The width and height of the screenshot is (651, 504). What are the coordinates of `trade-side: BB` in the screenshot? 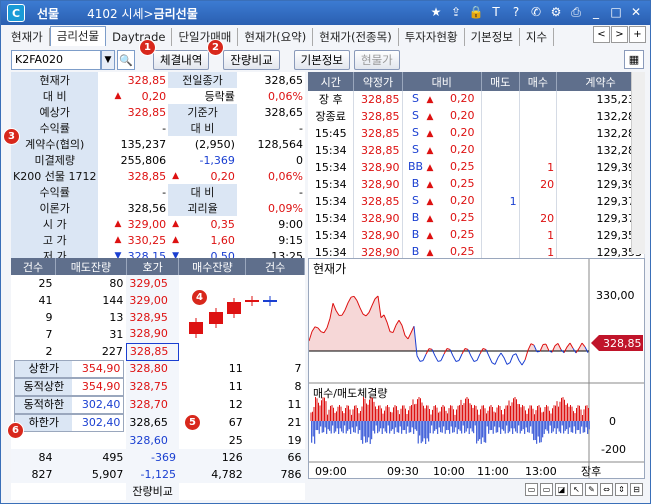 It's located at (415, 166).